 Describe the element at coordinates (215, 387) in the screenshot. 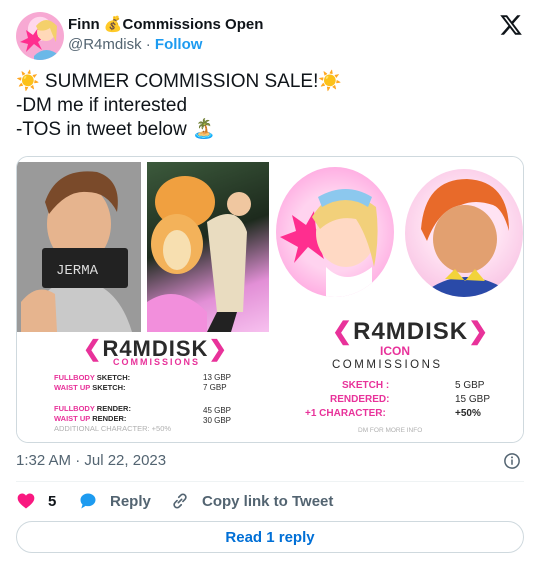

I see `left-price-value: 7 GBP` at that location.